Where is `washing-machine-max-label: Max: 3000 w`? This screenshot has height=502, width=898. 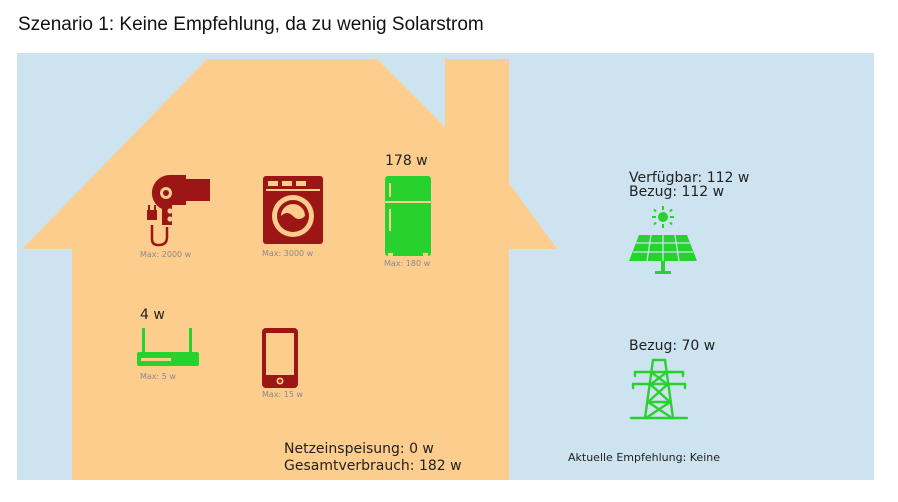
washing-machine-max-label: Max: 3000 w is located at coordinates (288, 253).